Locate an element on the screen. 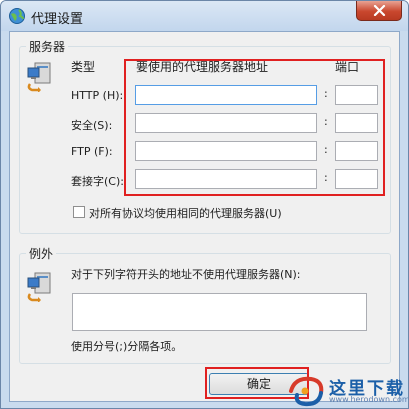  exceptions-textarea is located at coordinates (219, 312).